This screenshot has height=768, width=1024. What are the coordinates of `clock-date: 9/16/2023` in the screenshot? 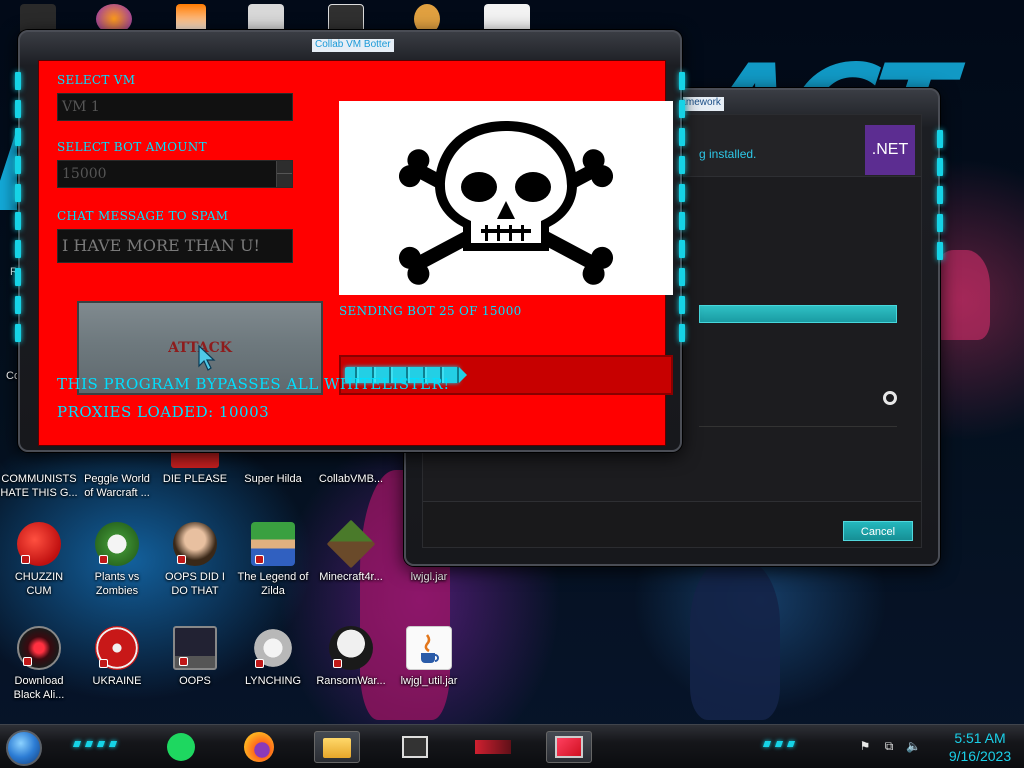 It's located at (980, 756).